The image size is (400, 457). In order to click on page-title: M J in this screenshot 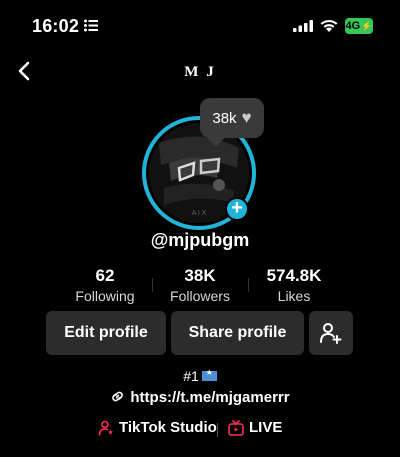, I will do `click(200, 72)`.